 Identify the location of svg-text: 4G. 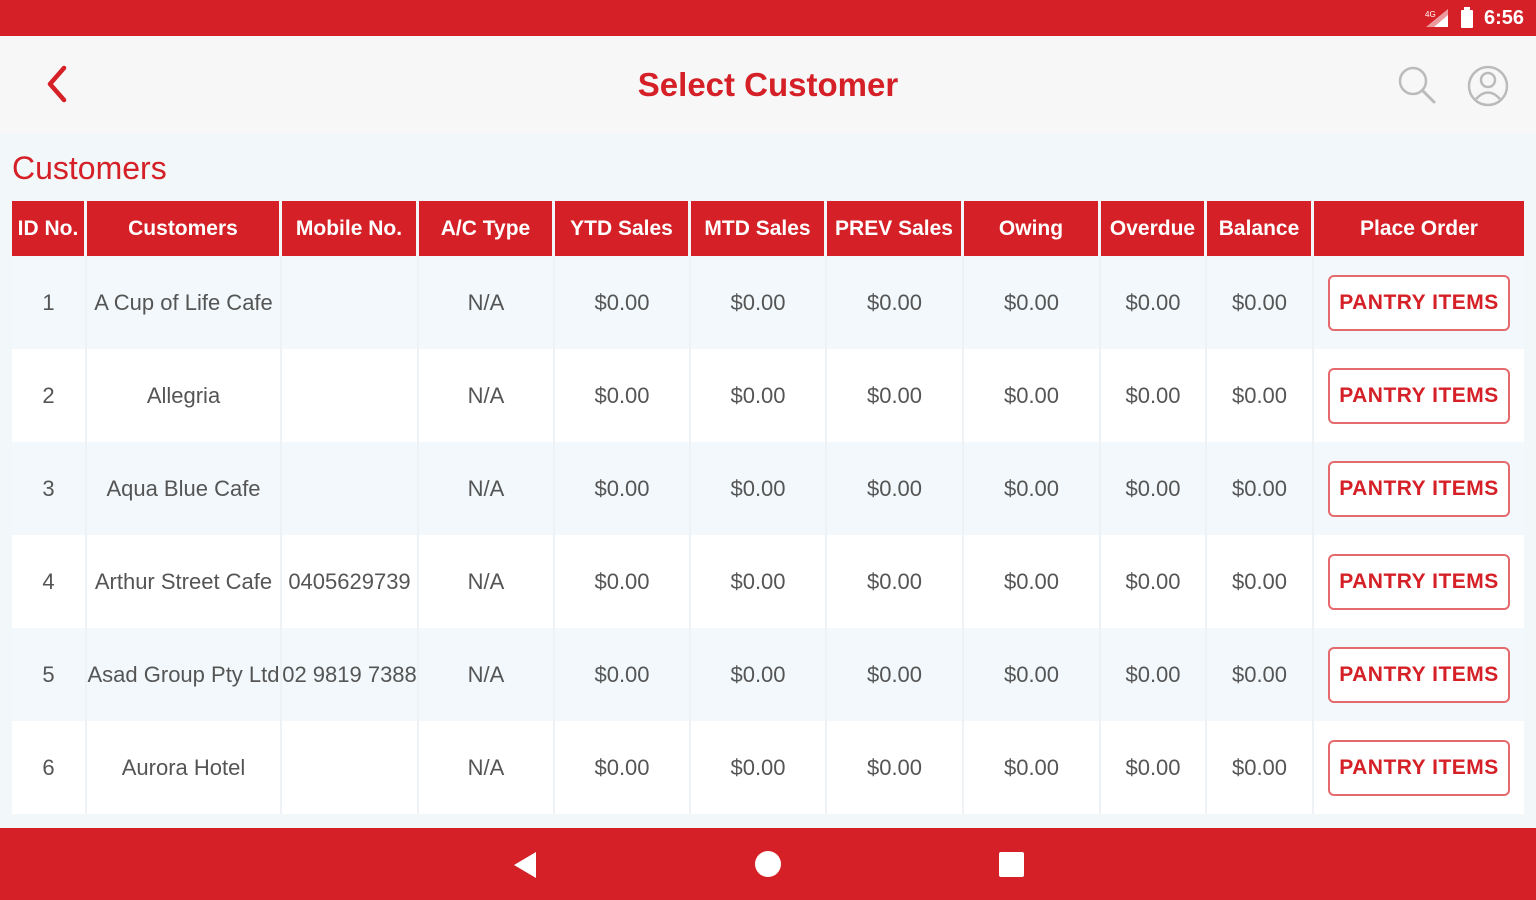
(1430, 14).